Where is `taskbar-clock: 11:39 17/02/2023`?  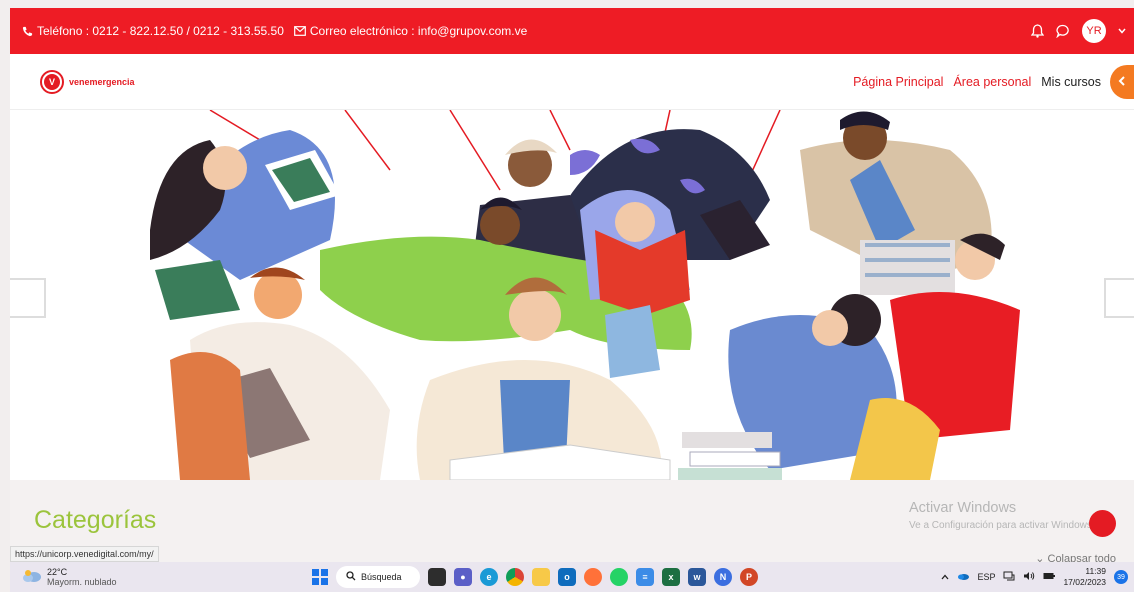 taskbar-clock: 11:39 17/02/2023 is located at coordinates (1084, 577).